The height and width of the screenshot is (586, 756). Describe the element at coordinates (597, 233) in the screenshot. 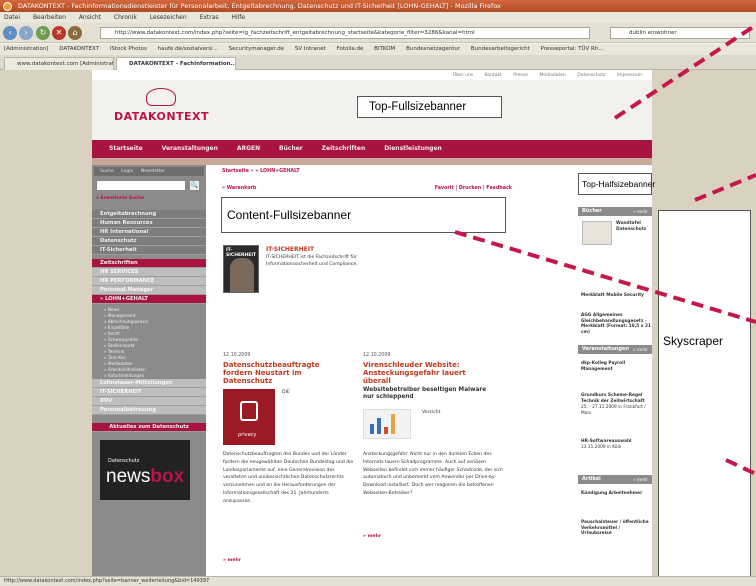

I see `book-thumbnail` at that location.